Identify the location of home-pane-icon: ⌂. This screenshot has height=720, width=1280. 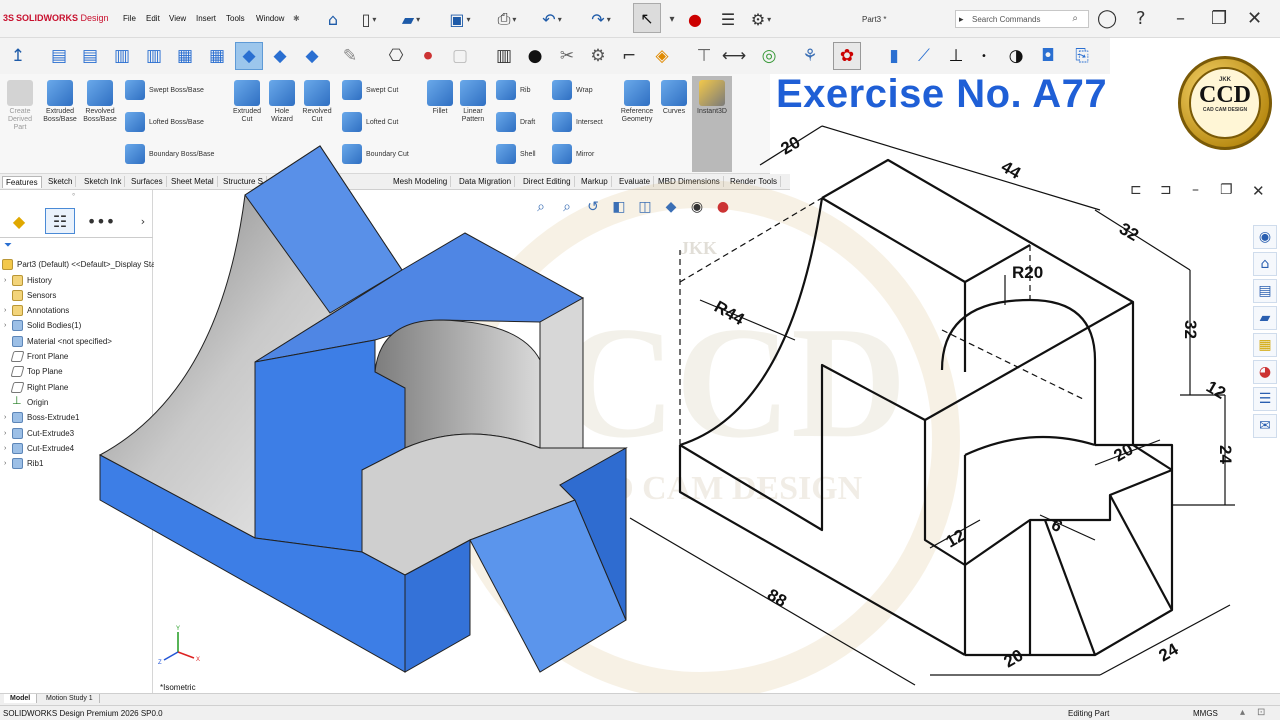
(1265, 264).